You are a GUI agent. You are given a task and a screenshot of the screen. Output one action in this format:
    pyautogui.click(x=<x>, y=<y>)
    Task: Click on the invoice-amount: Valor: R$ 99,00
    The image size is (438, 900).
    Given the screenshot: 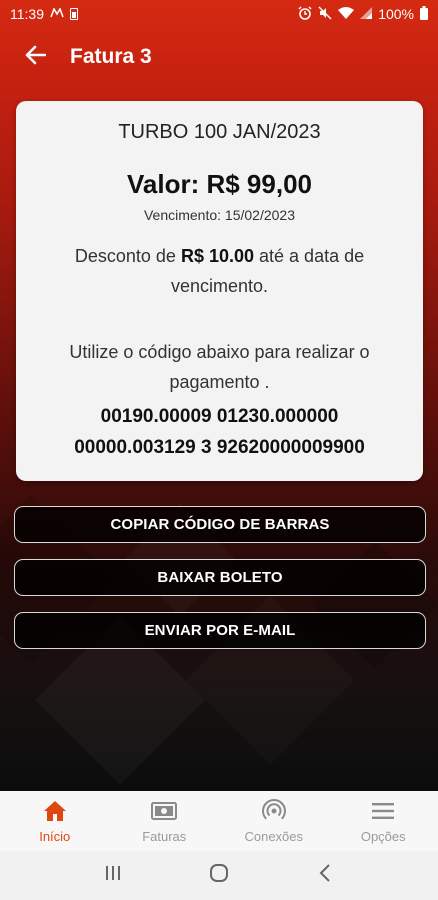 What is the action you would take?
    pyautogui.click(x=219, y=184)
    